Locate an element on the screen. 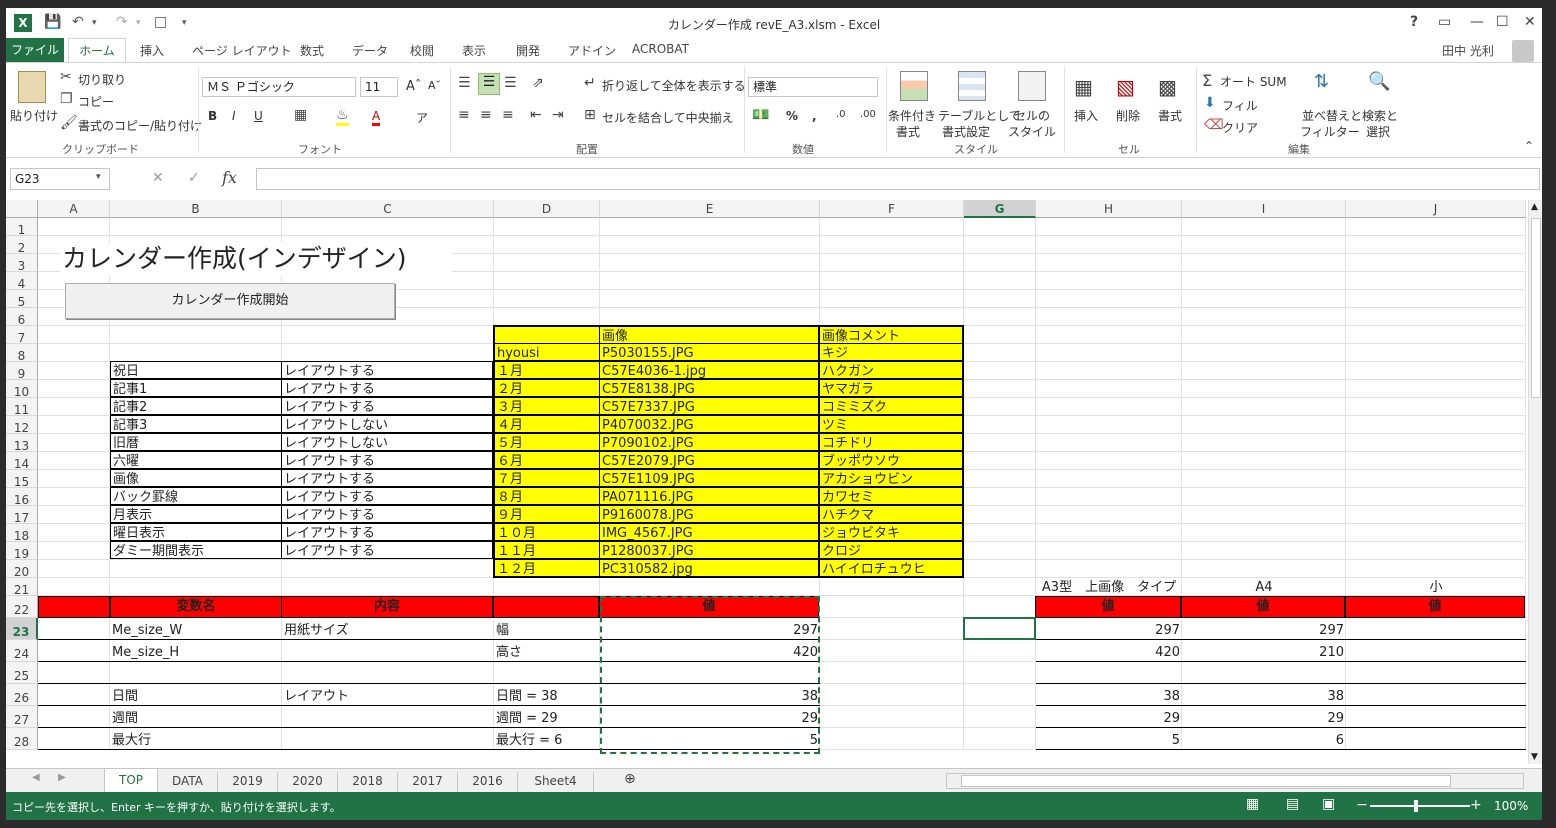 The height and width of the screenshot is (828, 1556). var-name: Me_size_W is located at coordinates (196, 629).